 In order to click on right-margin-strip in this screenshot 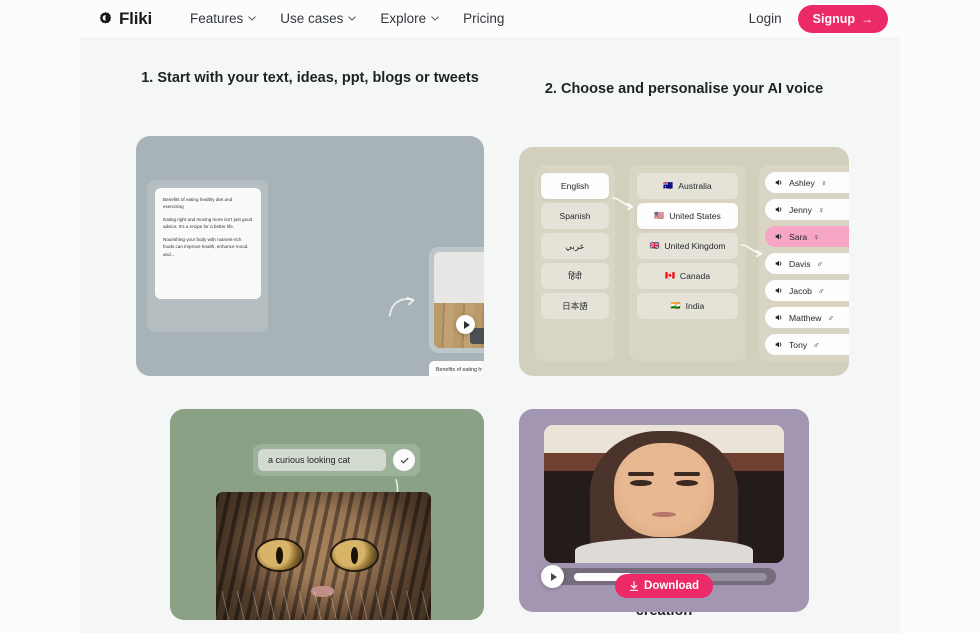, I will do `click(940, 335)`.